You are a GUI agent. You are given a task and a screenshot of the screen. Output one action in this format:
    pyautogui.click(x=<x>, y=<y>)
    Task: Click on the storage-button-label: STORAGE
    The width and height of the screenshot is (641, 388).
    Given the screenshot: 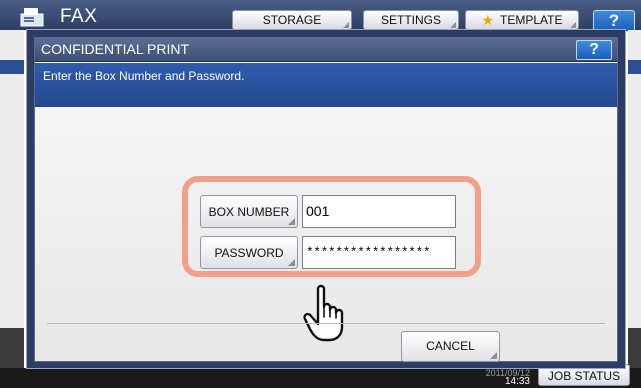 What is the action you would take?
    pyautogui.click(x=292, y=20)
    